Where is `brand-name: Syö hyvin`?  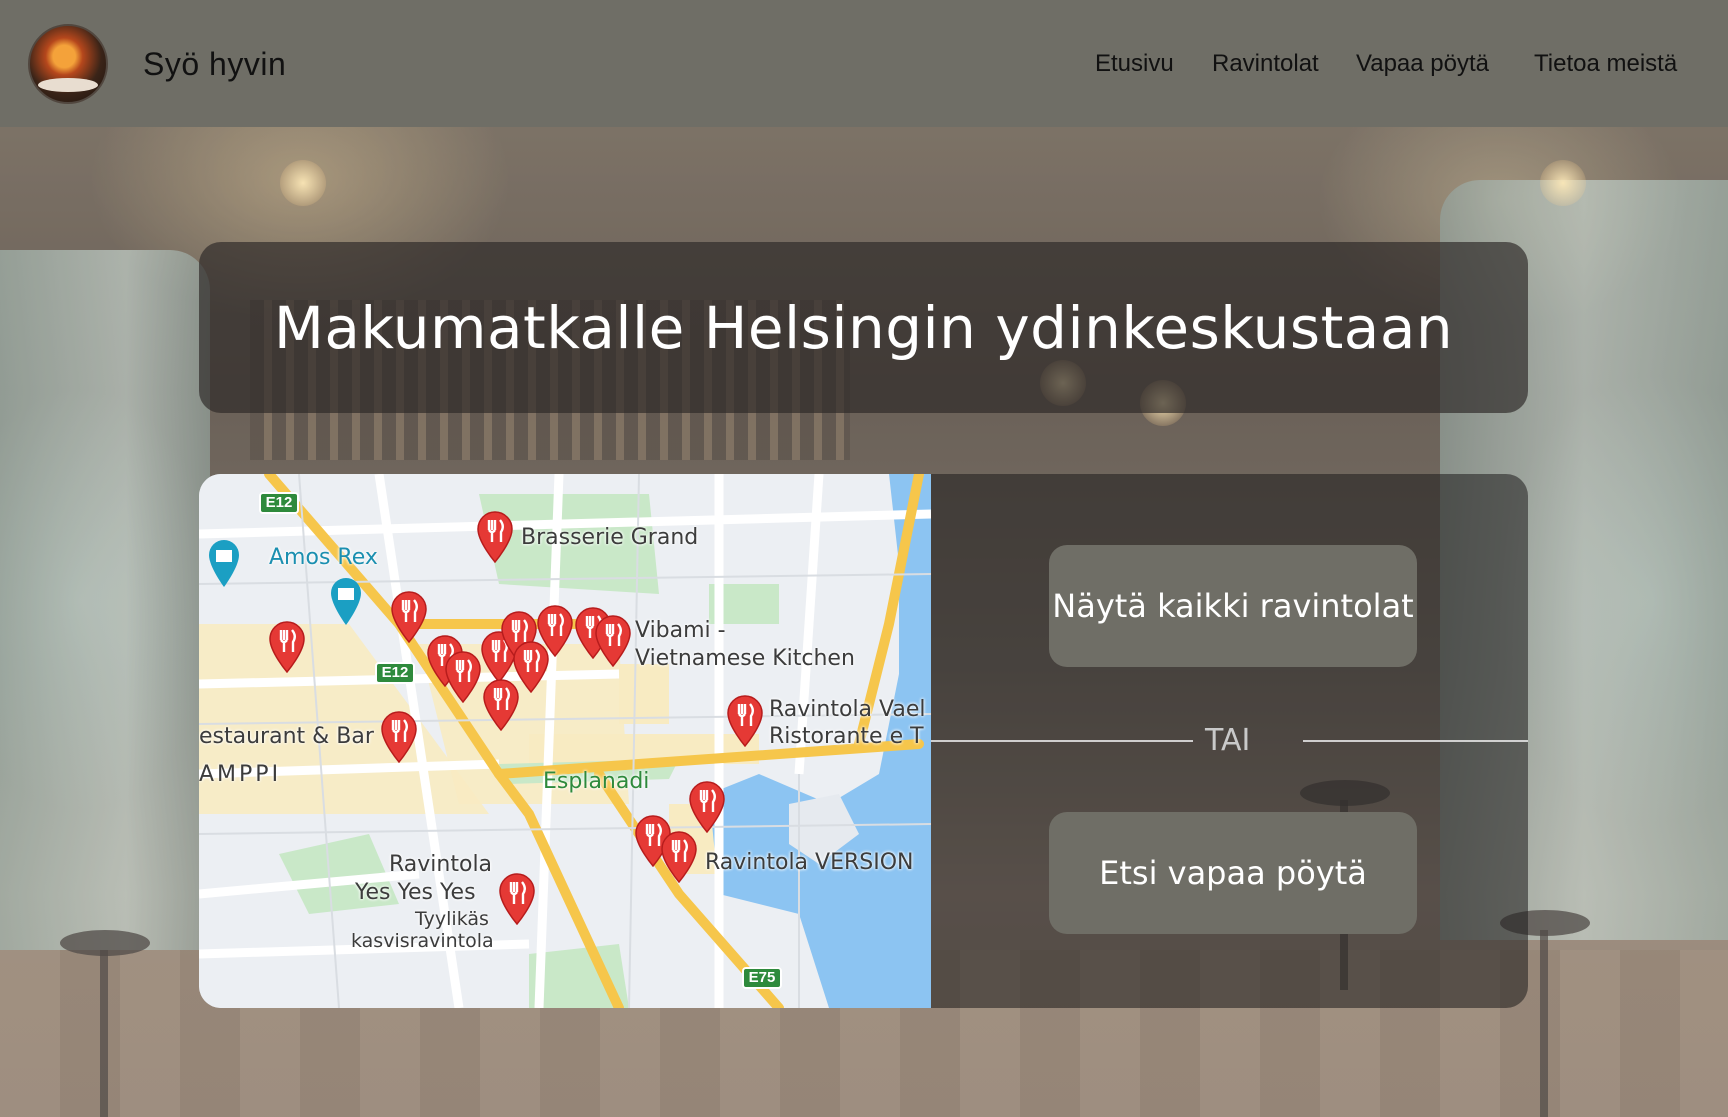
brand-name: Syö hyvin is located at coordinates (214, 64).